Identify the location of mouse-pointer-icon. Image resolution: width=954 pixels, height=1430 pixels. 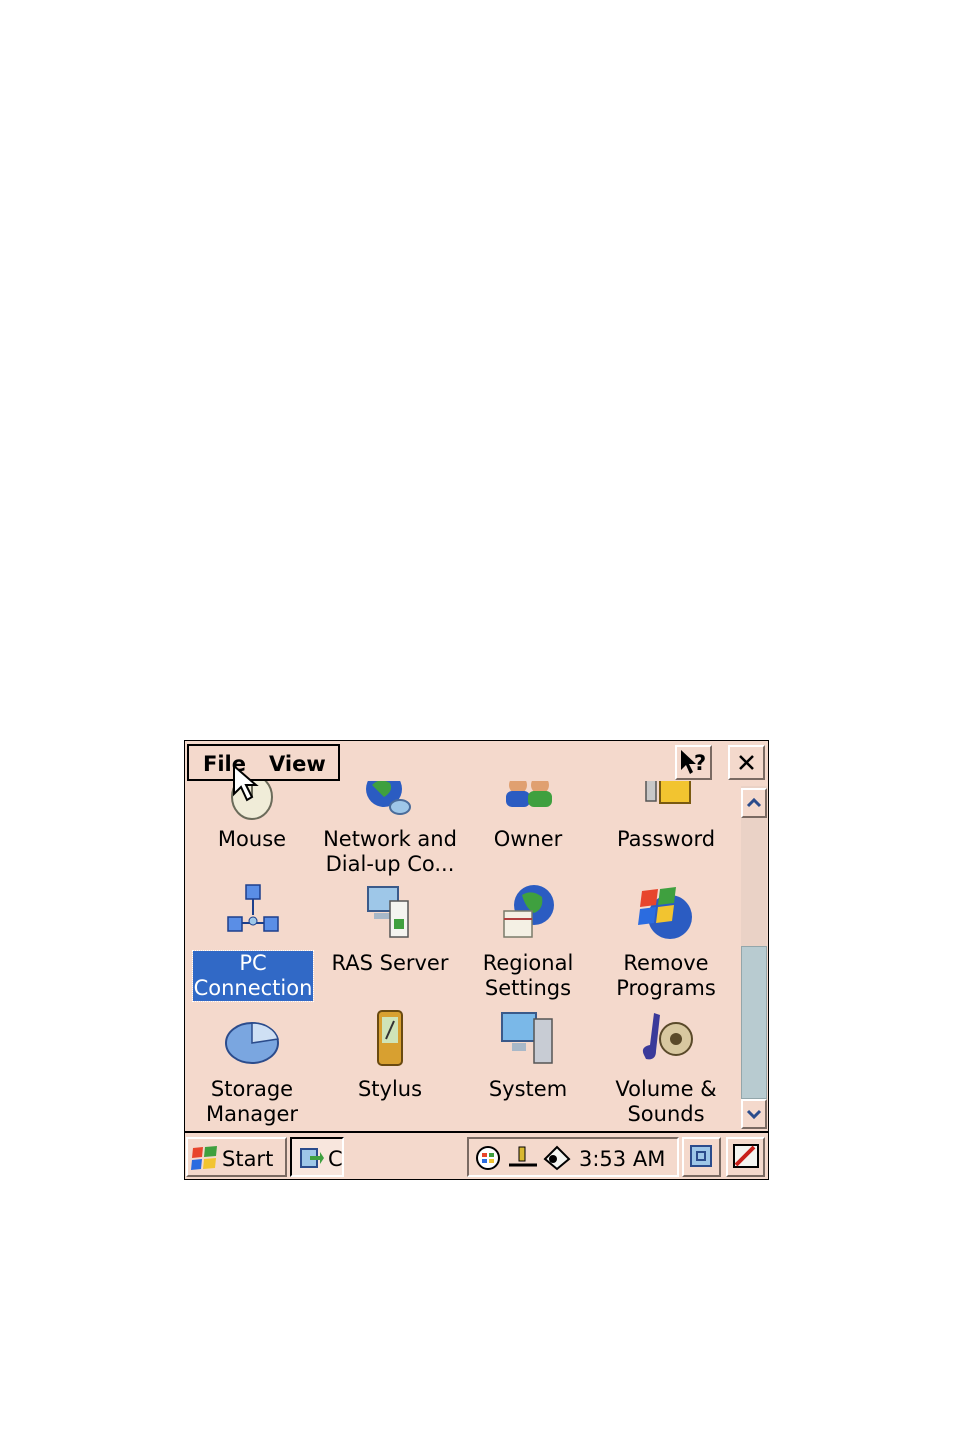
(246, 783).